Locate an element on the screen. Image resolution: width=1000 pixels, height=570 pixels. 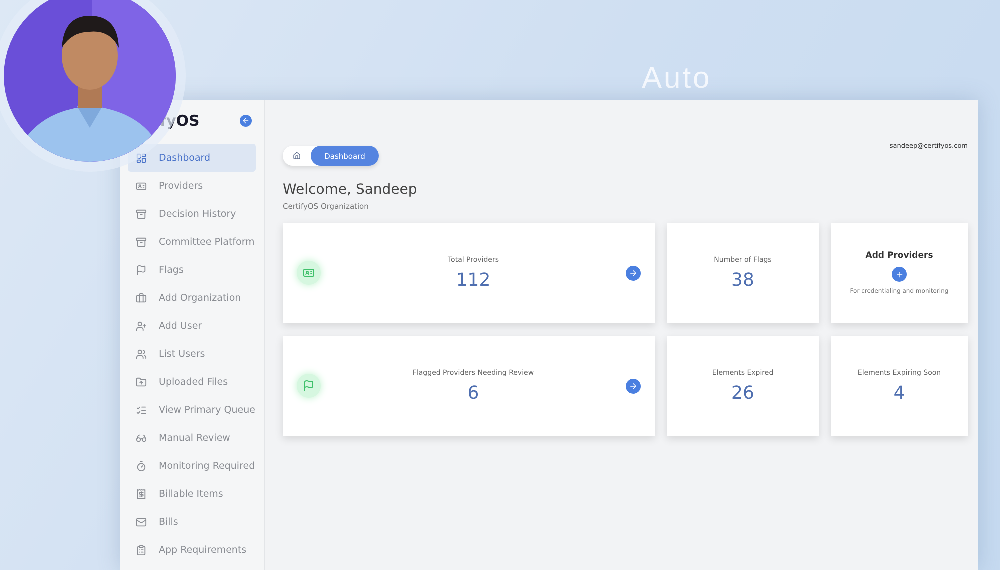
glasses-icon is located at coordinates (141, 438).